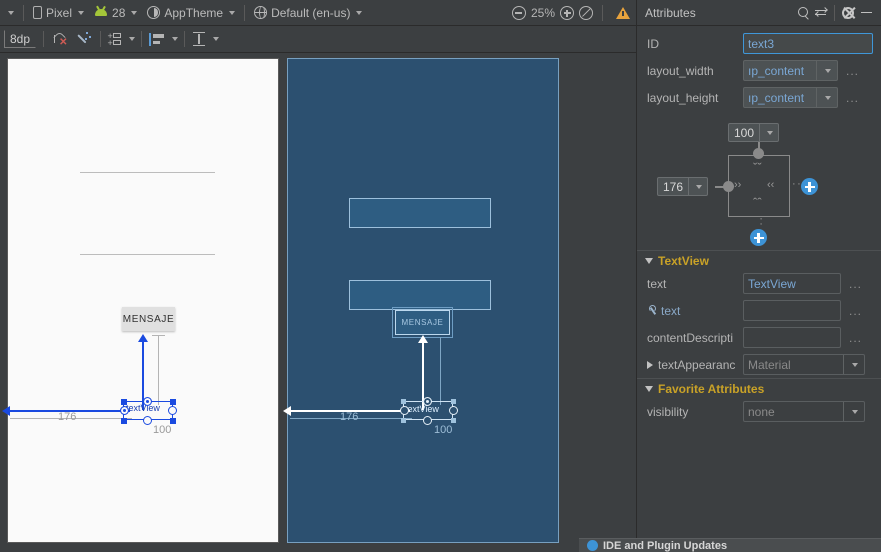  What do you see at coordinates (790, 70) in the screenshot?
I see `layout-width-combo: ıp_content` at bounding box center [790, 70].